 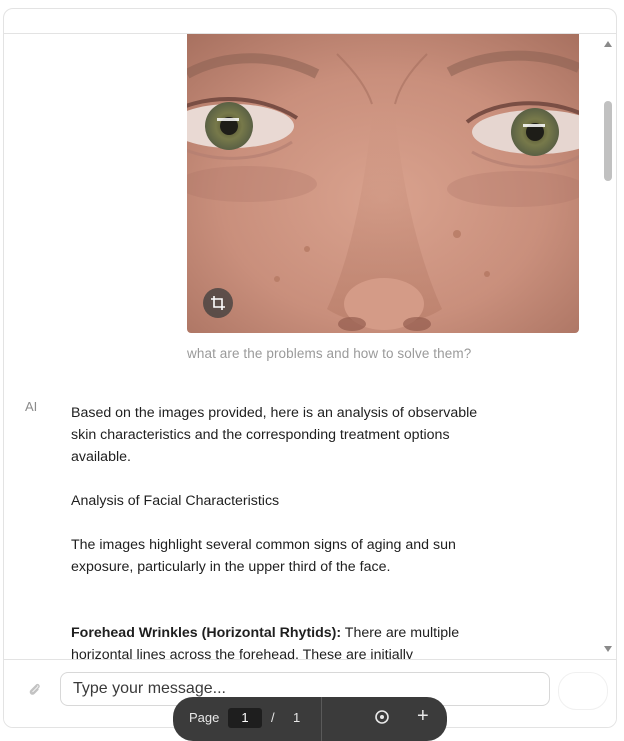 What do you see at coordinates (175, 501) in the screenshot?
I see `ai-section-heading: Analysis of Facial Characteristics` at bounding box center [175, 501].